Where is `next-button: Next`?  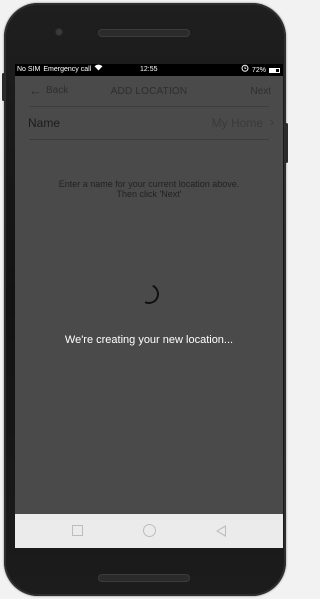
next-button: Next is located at coordinates (260, 91).